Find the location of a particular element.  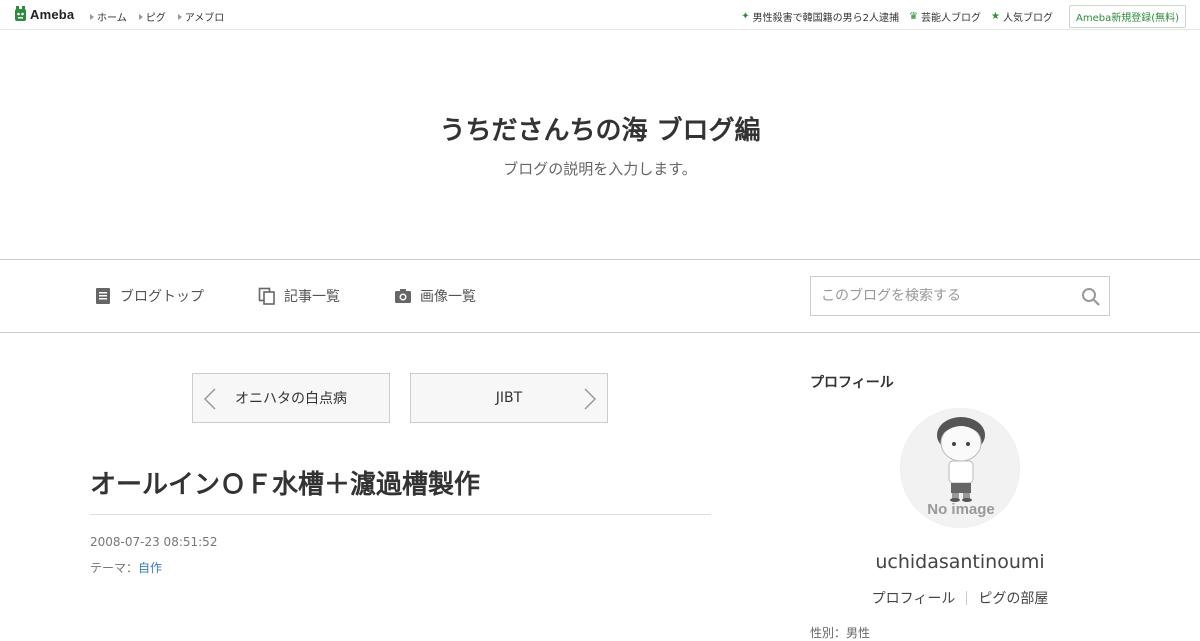

profile-heading: プロフィール is located at coordinates (852, 383).